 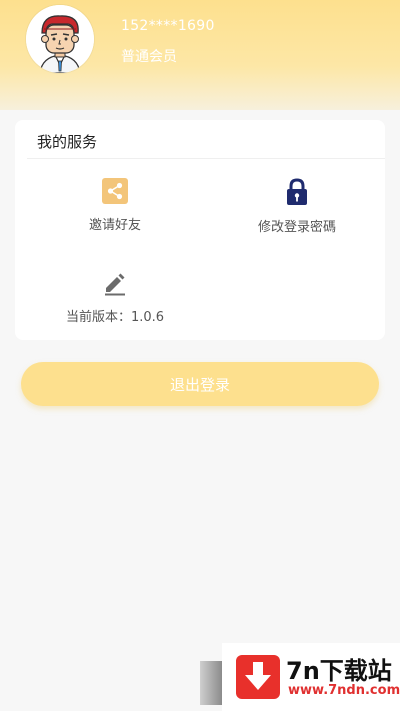 I want to click on lock-icon, so click(x=297, y=191).